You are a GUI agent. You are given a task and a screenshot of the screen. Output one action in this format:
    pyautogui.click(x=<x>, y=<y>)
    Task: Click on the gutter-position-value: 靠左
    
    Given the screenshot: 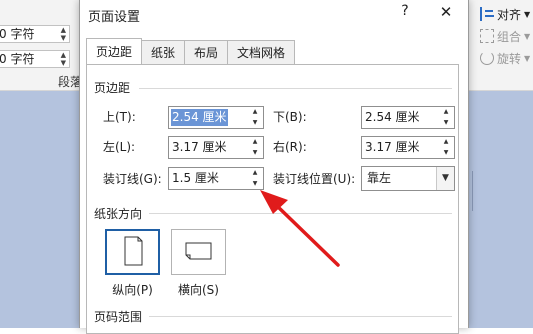 What is the action you would take?
    pyautogui.click(x=379, y=178)
    